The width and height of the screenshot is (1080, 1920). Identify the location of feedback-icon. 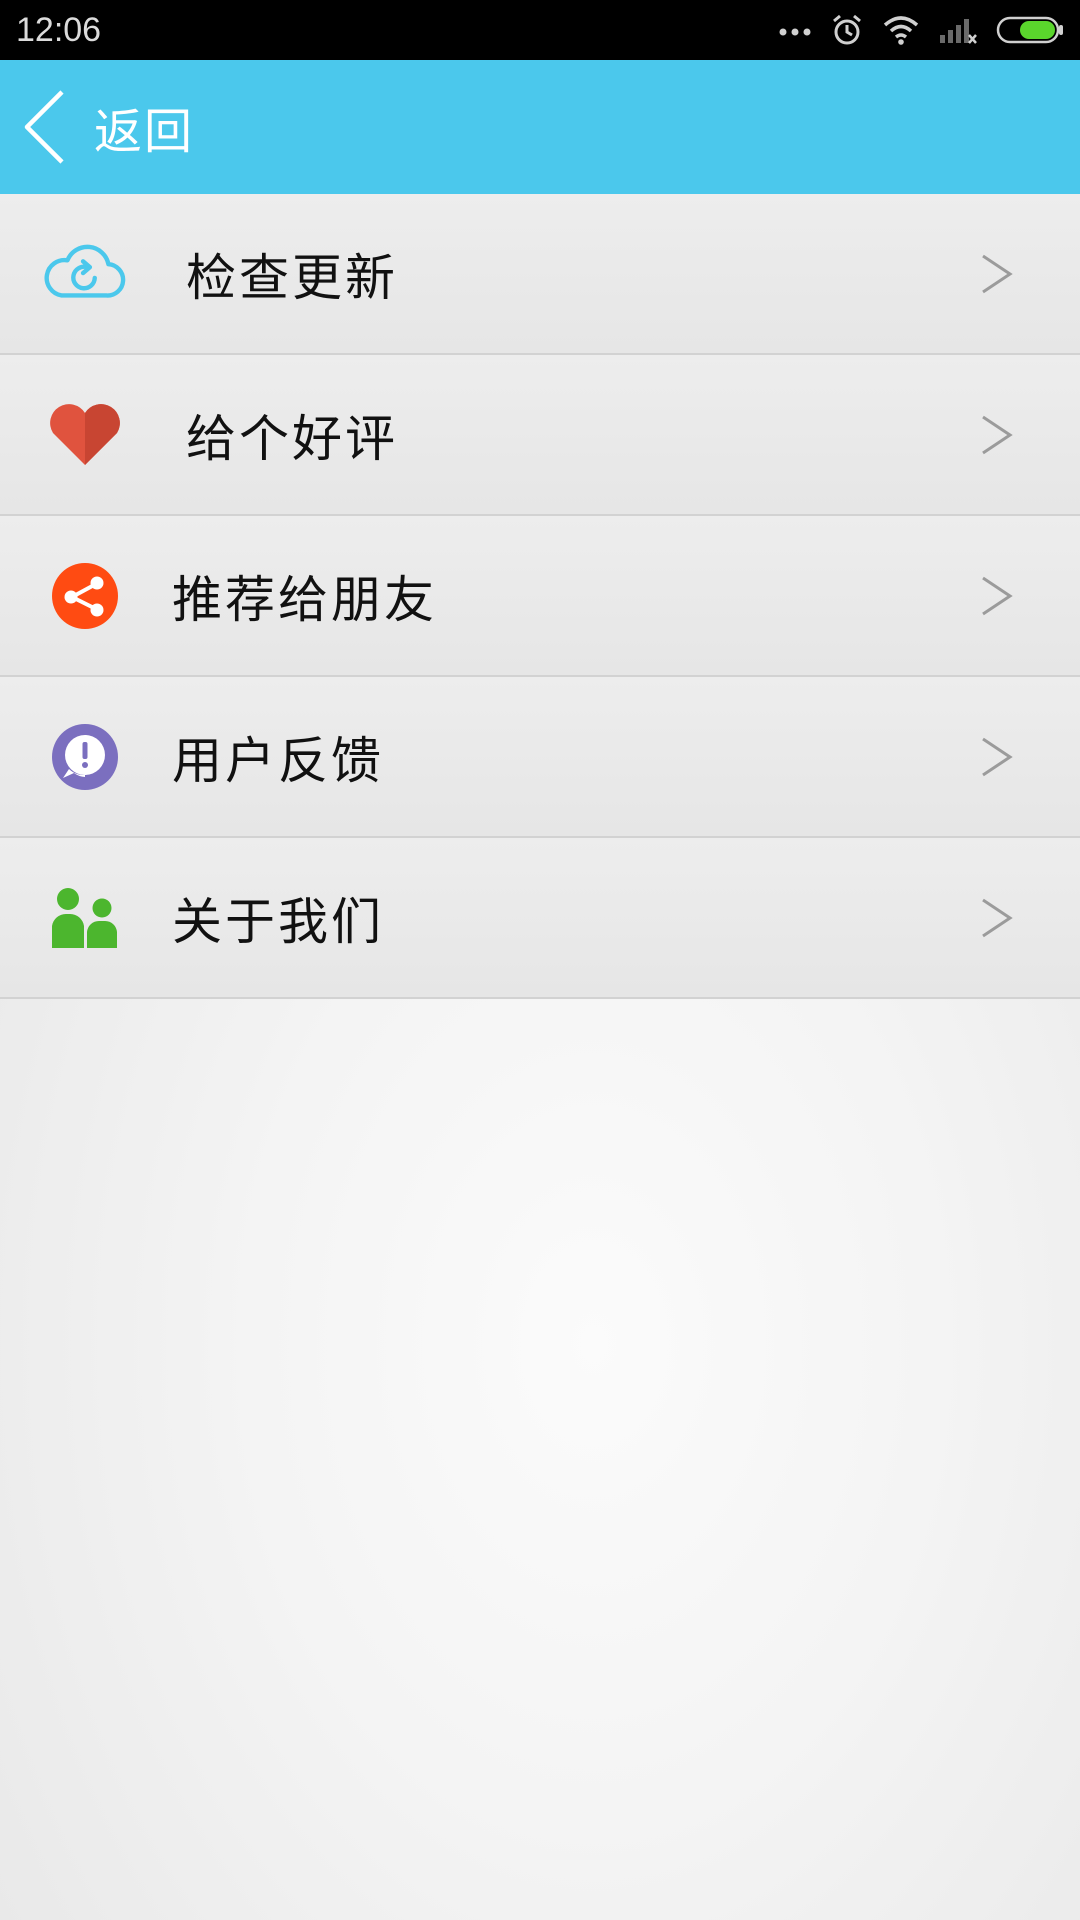
(85, 757).